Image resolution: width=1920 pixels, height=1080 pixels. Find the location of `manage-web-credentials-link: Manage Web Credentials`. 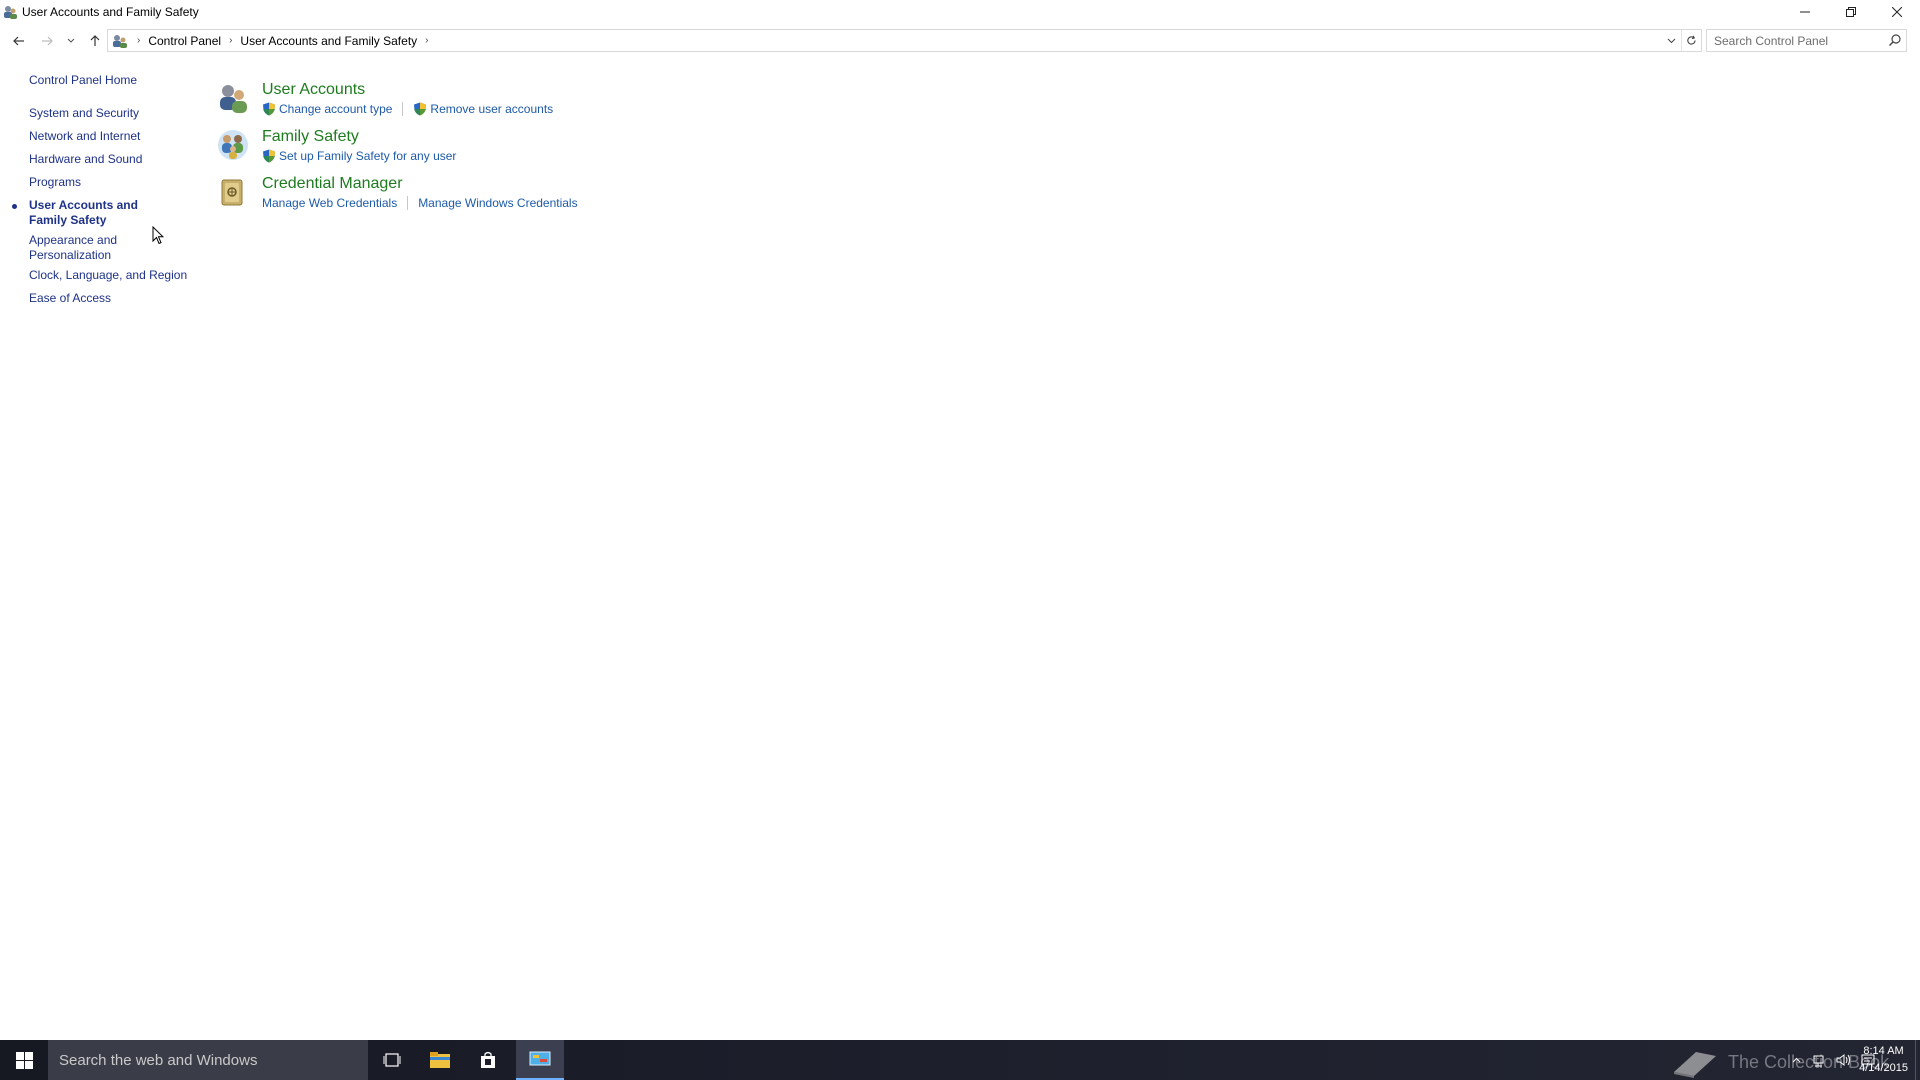

manage-web-credentials-link: Manage Web Credentials is located at coordinates (329, 203).